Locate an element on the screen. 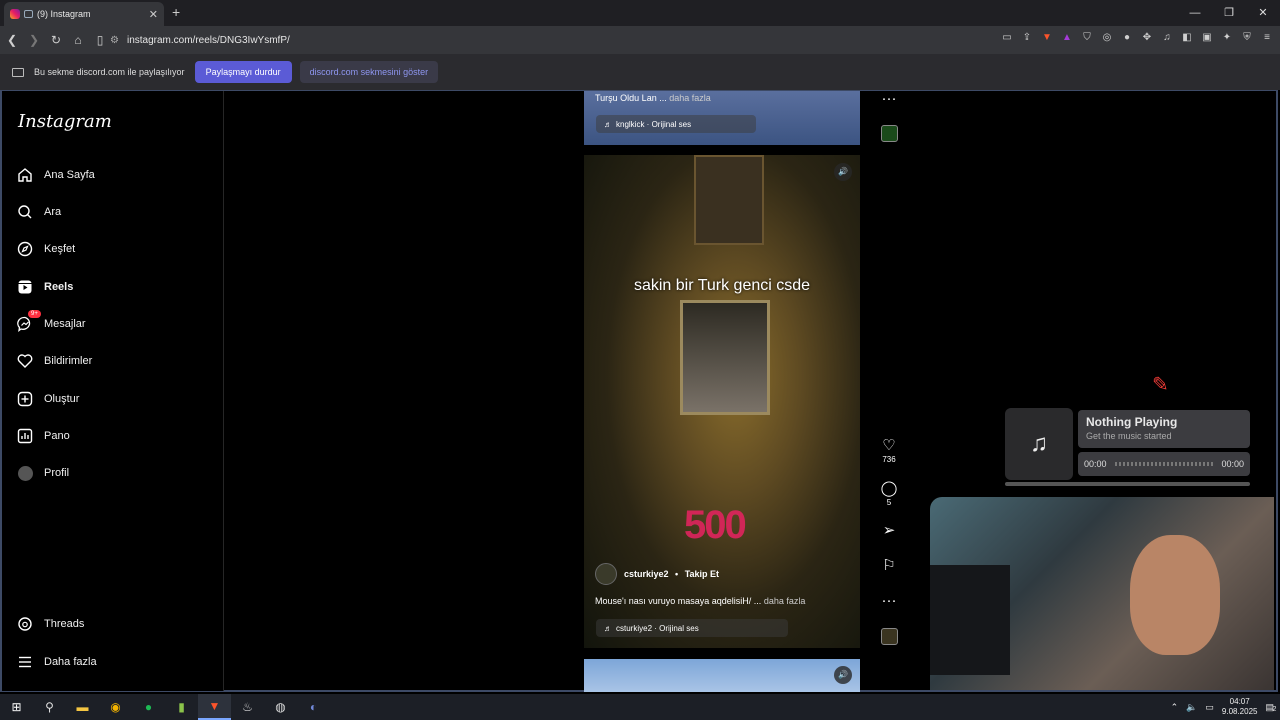 This screenshot has width=1280, height=720. sidebar-item-label: Ara is located at coordinates (53, 212).